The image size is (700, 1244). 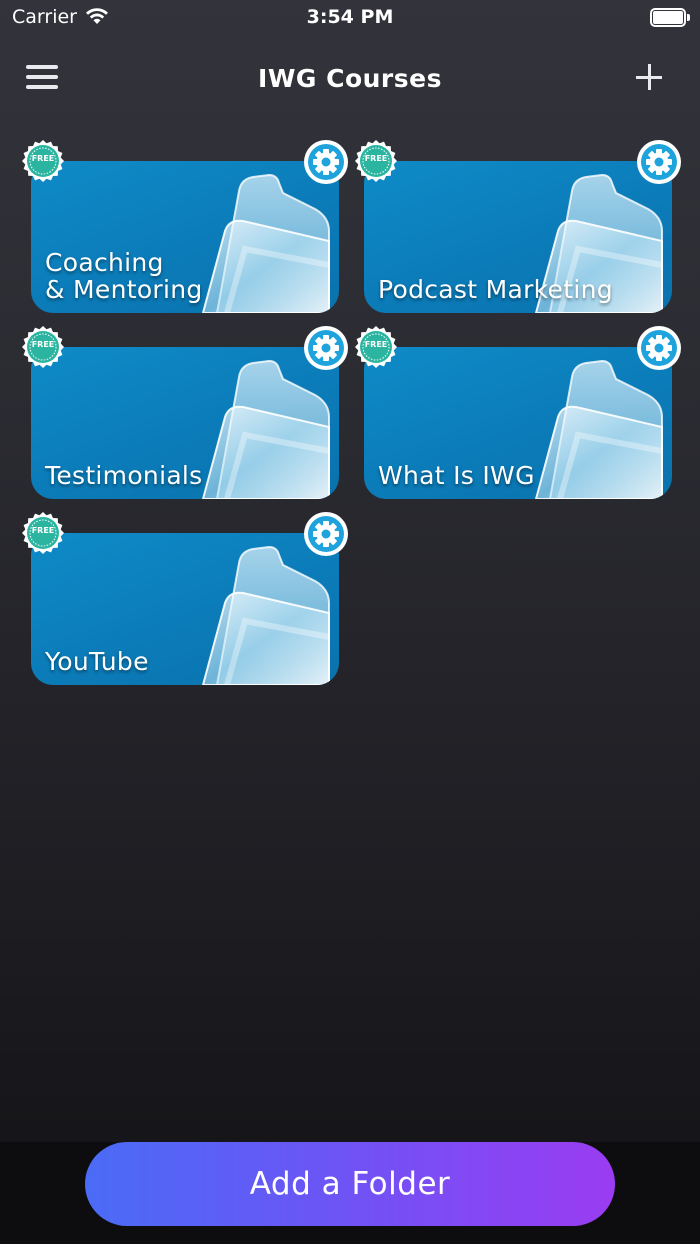 I want to click on folder-card: What Is IWG, so click(x=518, y=423).